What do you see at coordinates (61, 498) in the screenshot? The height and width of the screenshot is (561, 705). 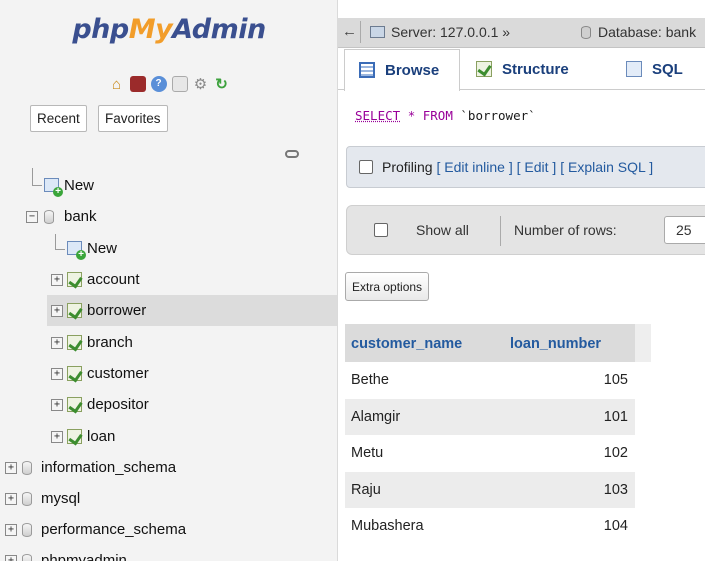 I see `tree-item-label: mysql` at bounding box center [61, 498].